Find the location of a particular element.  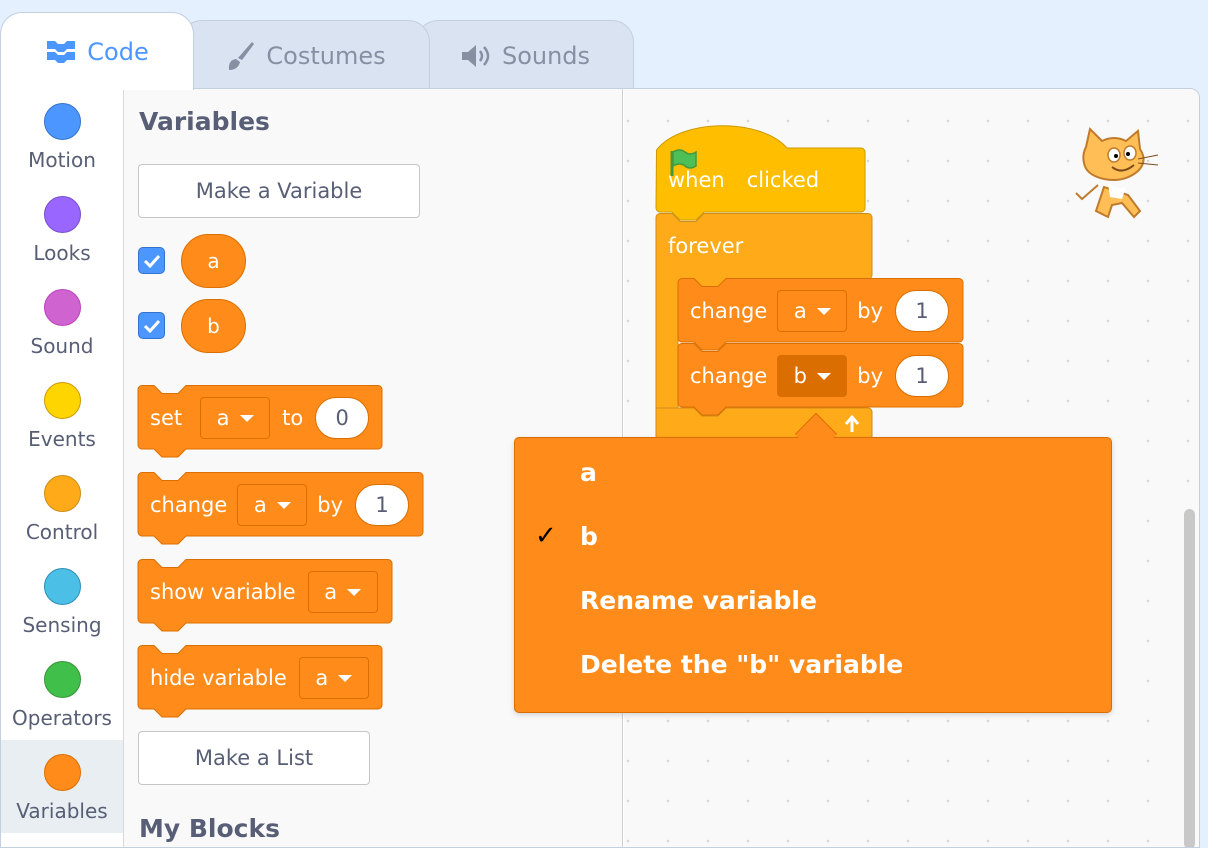

category-motion: Motion is located at coordinates (62, 135).